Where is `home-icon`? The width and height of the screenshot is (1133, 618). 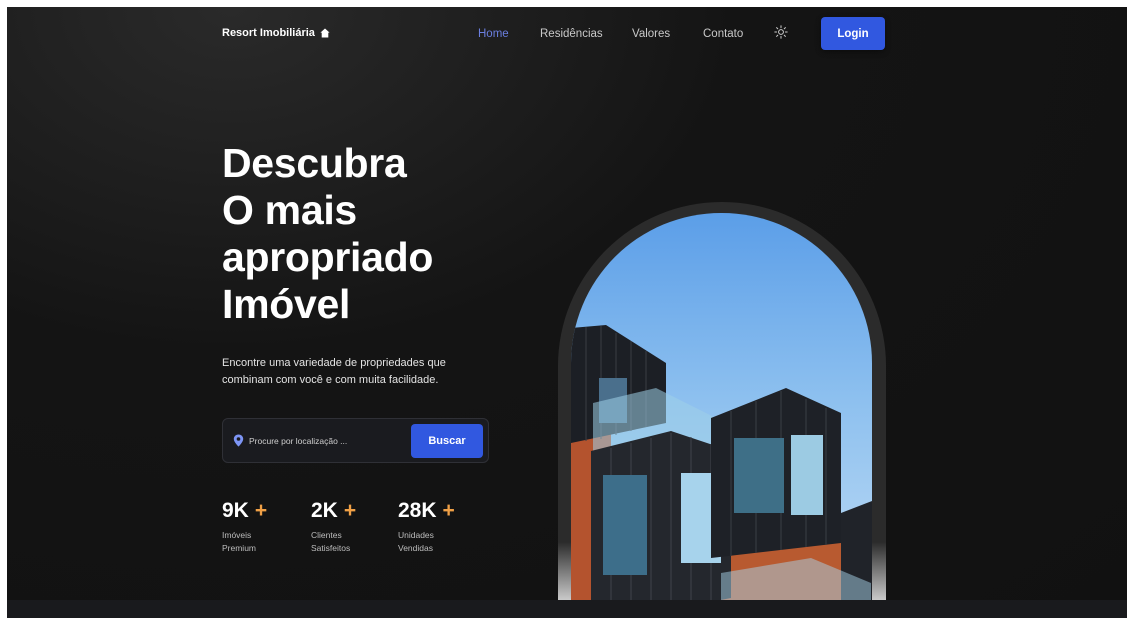
home-icon is located at coordinates (325, 33).